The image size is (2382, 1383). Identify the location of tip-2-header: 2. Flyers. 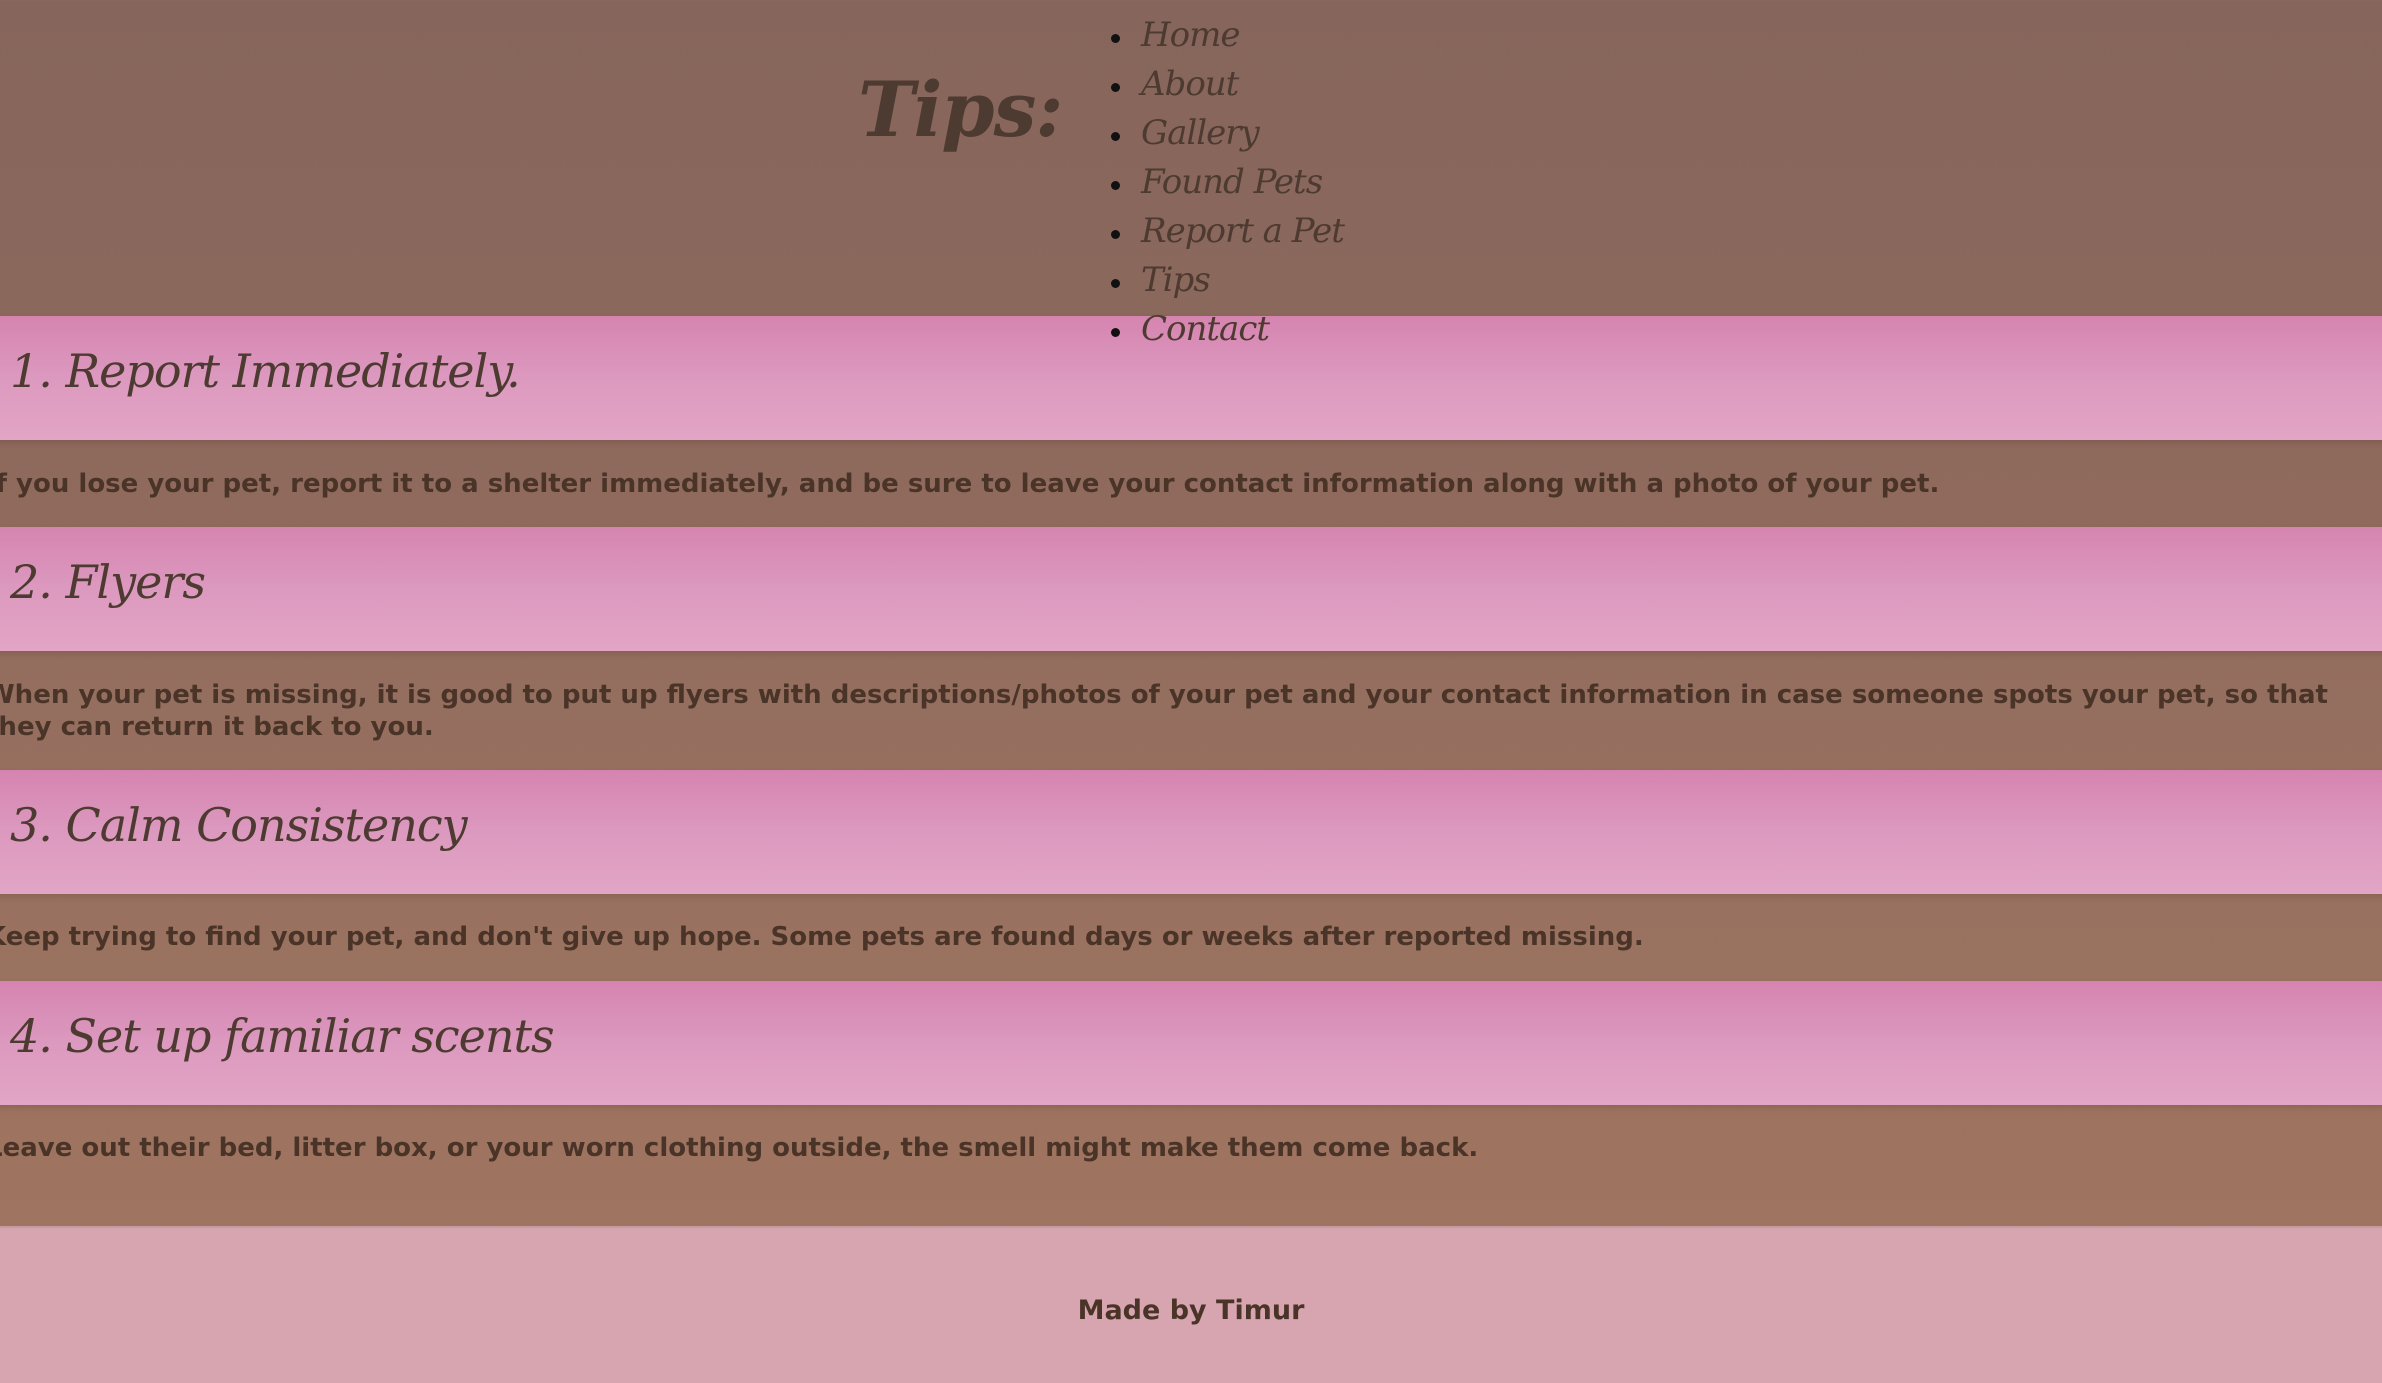
(1191, 589).